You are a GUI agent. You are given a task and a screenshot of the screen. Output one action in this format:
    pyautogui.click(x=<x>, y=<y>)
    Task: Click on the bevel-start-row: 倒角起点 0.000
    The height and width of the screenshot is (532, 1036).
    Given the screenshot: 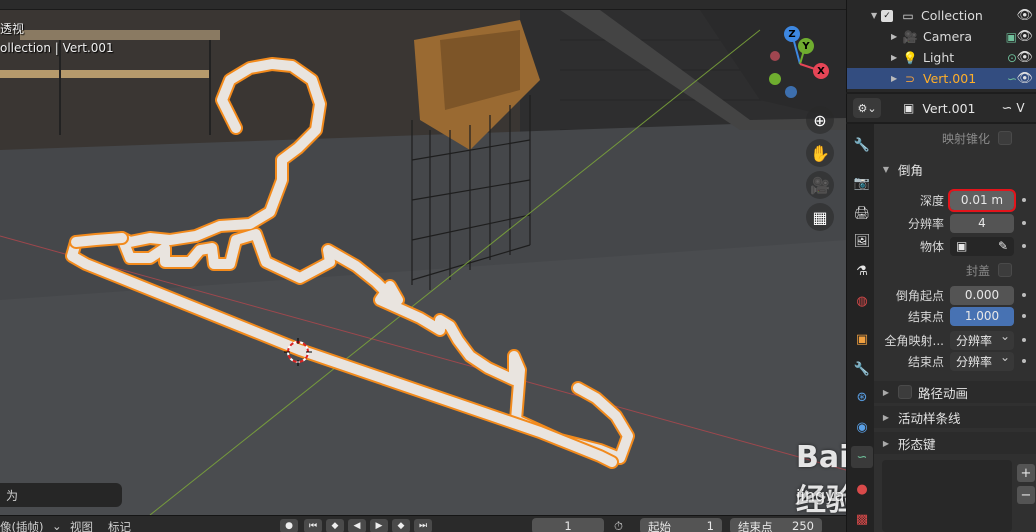 What is the action you would take?
    pyautogui.click(x=955, y=295)
    